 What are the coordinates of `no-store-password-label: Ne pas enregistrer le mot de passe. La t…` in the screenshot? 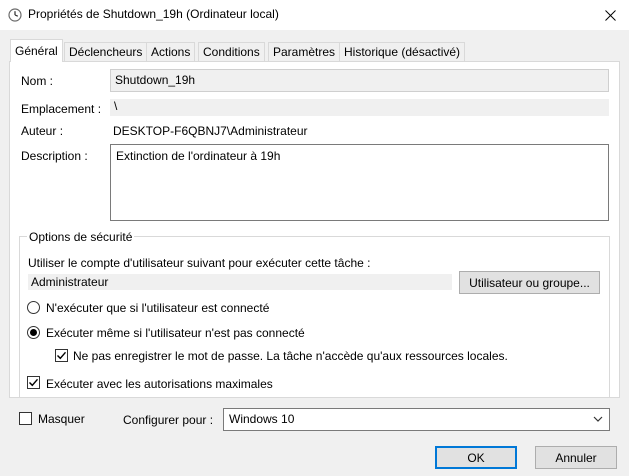 It's located at (290, 356).